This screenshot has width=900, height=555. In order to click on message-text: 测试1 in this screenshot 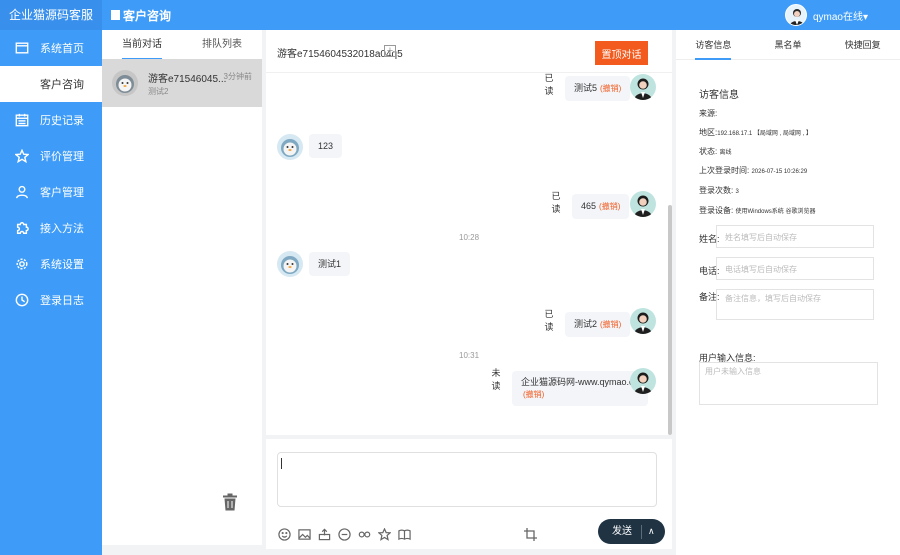, I will do `click(330, 264)`.